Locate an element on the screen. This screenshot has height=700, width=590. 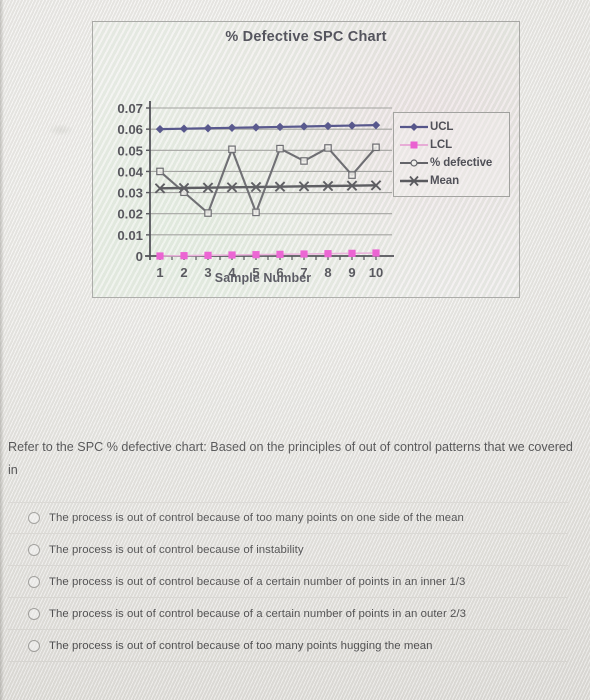
legend-marker-square-icon is located at coordinates (414, 145).